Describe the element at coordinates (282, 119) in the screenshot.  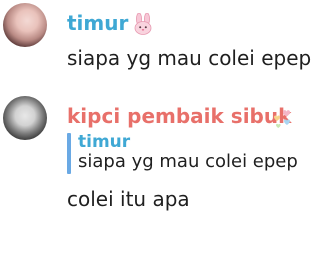
I see `hearts-icon` at that location.